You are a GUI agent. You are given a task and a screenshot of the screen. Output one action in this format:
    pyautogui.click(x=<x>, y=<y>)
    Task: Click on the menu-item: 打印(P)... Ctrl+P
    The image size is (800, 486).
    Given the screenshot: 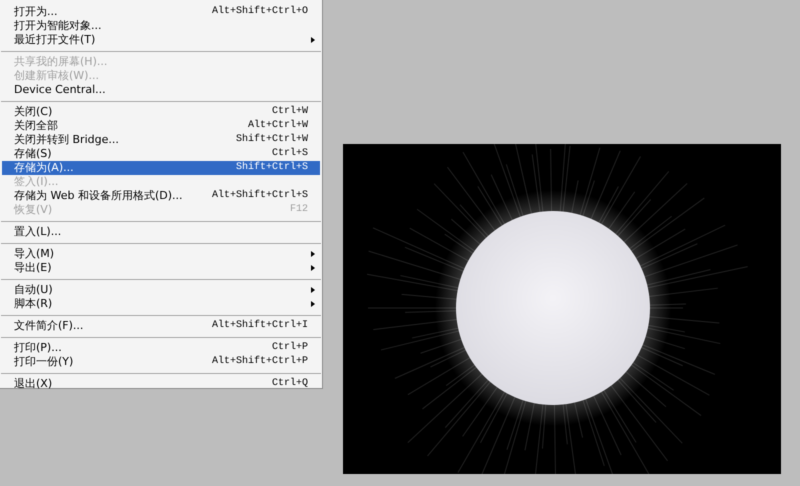 What is the action you would take?
    pyautogui.click(x=161, y=348)
    